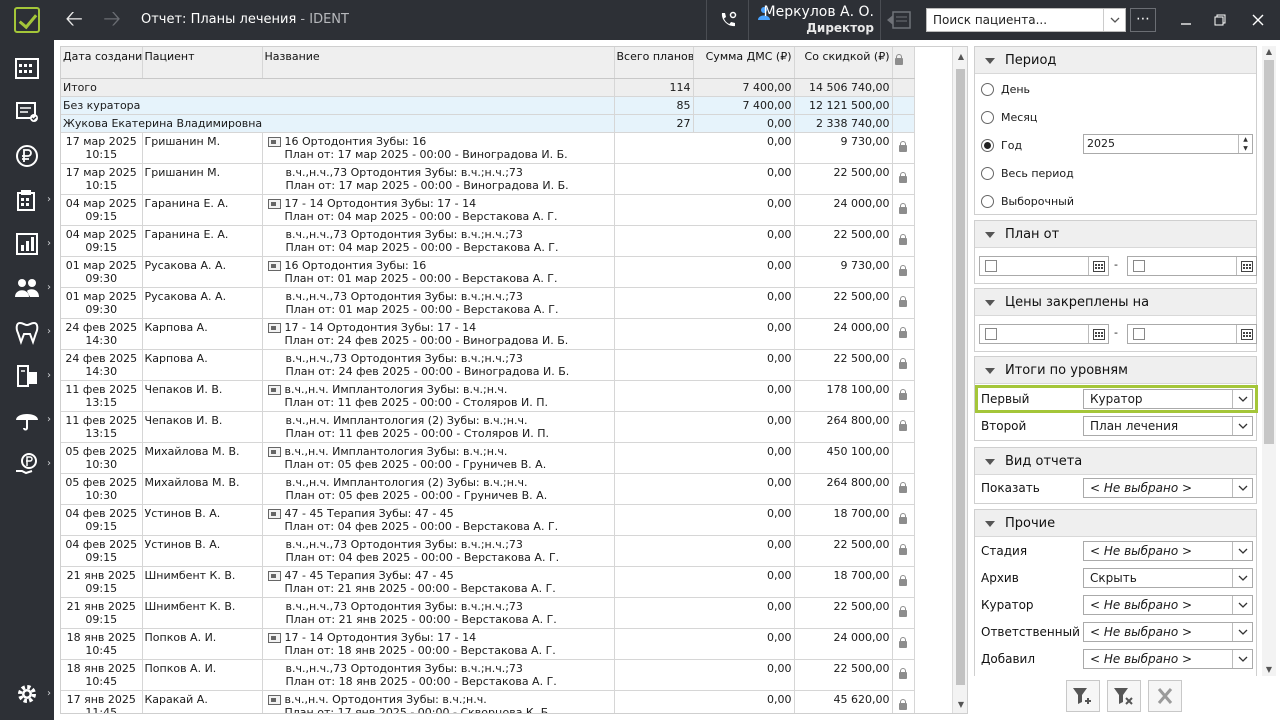 The image size is (1280, 720). Describe the element at coordinates (1027, 201) in the screenshot. I see `period-option: Выборочный` at that location.